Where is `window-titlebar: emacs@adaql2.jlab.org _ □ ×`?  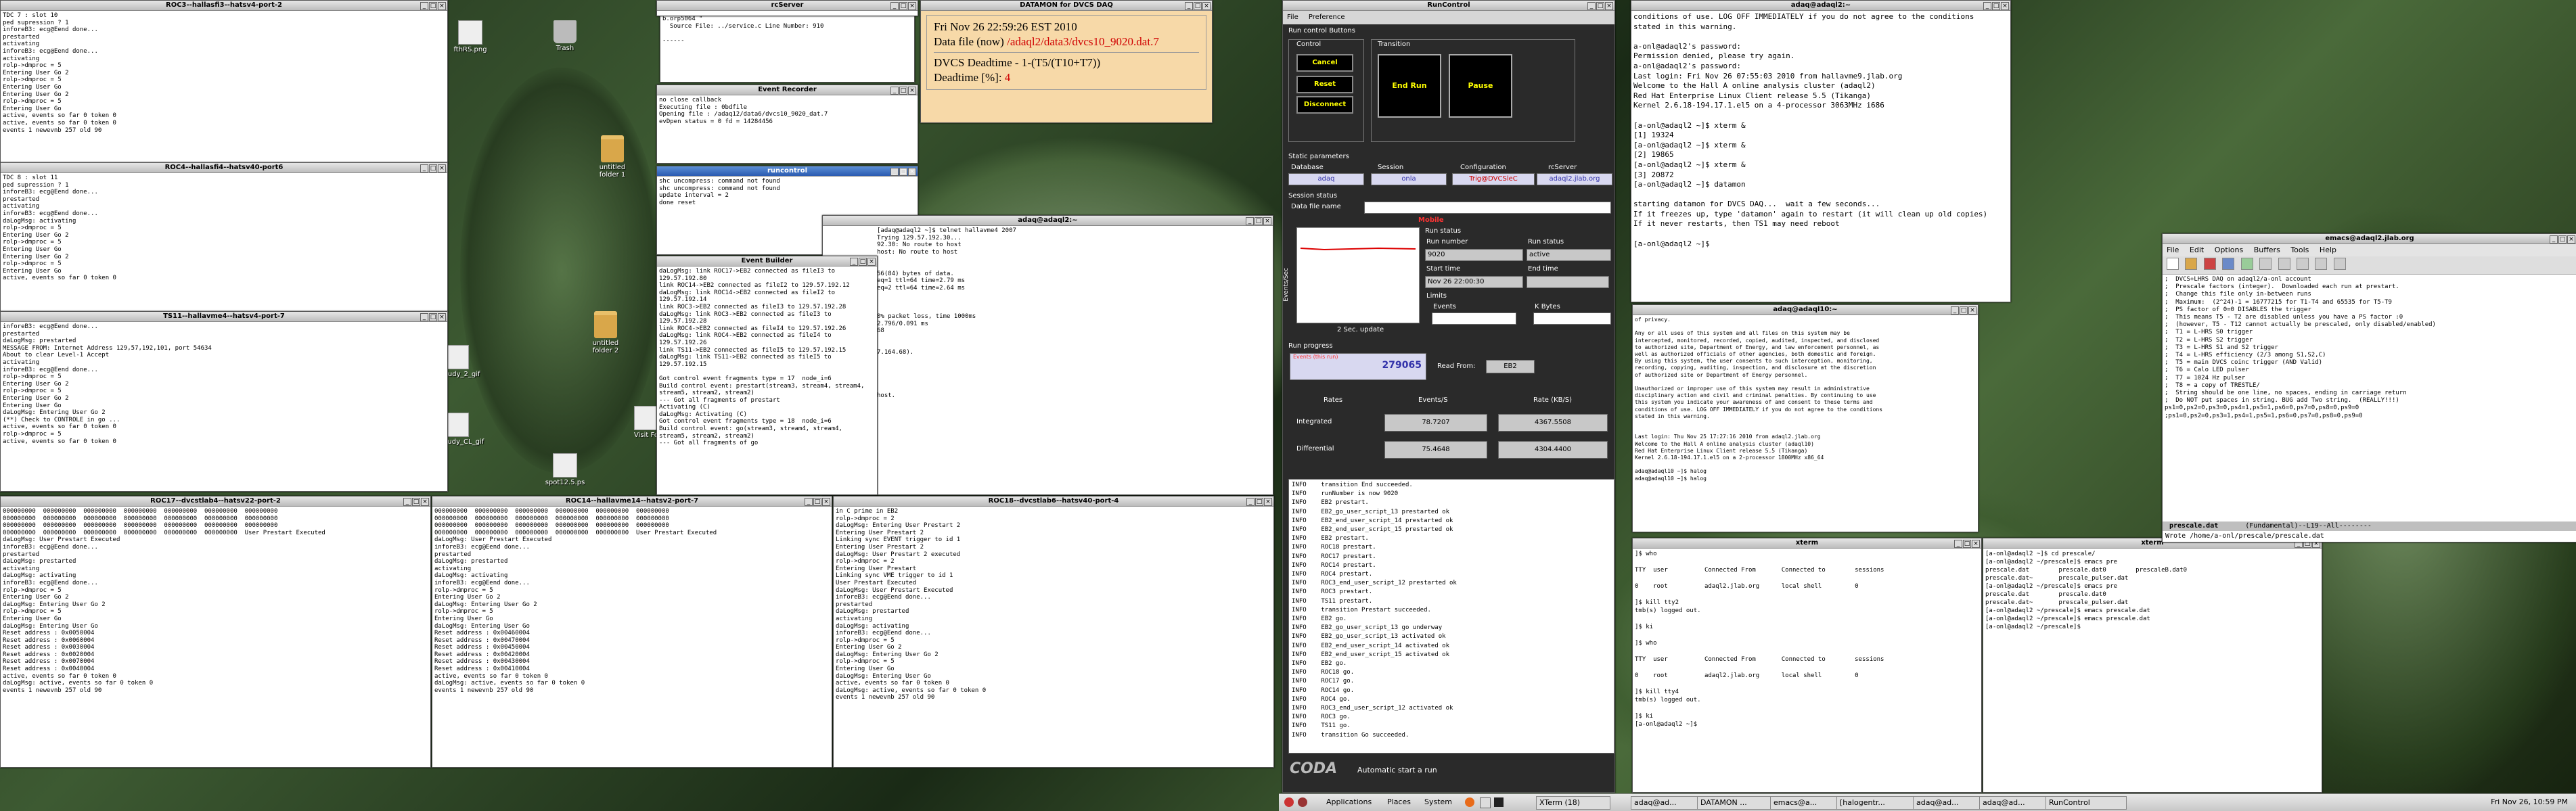 window-titlebar: emacs@adaql2.jlab.org _ □ × is located at coordinates (2369, 239).